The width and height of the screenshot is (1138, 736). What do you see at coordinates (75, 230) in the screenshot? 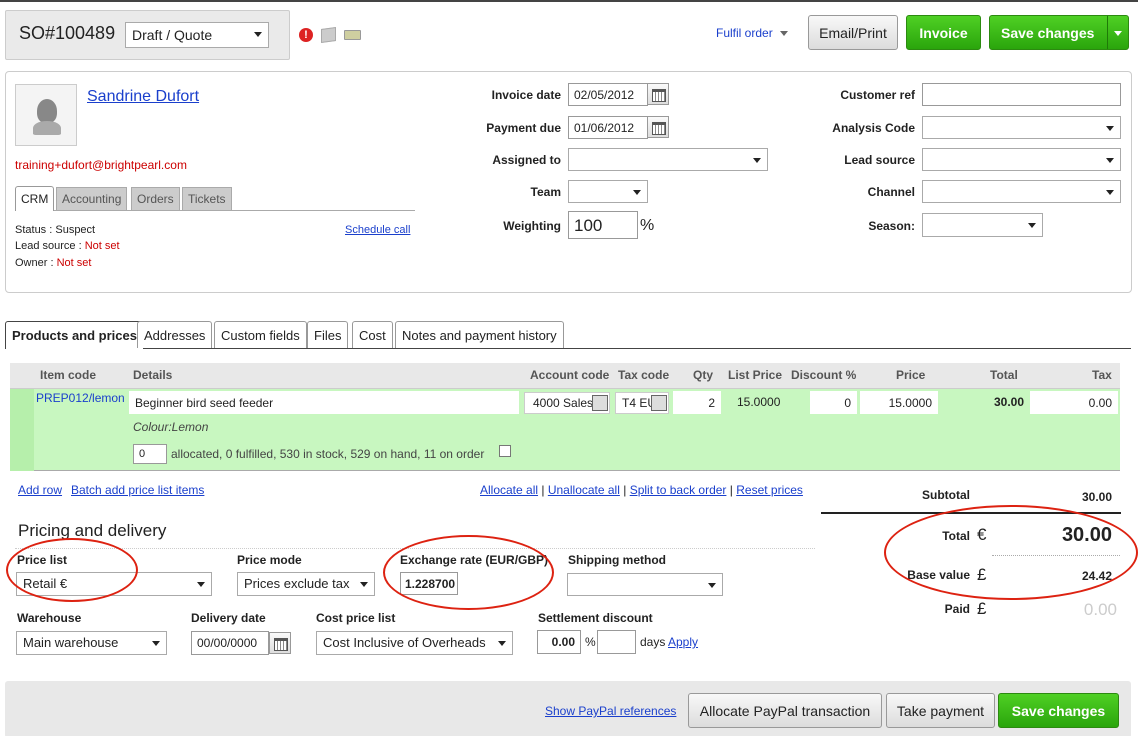
I see `status-value: Suspect` at bounding box center [75, 230].